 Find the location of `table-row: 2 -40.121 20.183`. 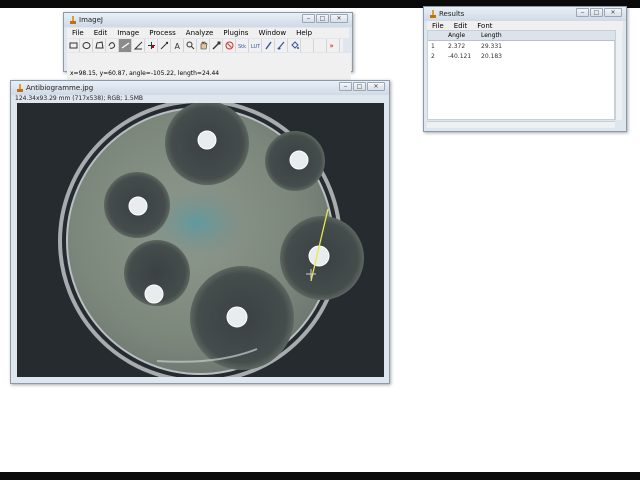

table-row: 2 -40.121 20.183 is located at coordinates (522, 57).